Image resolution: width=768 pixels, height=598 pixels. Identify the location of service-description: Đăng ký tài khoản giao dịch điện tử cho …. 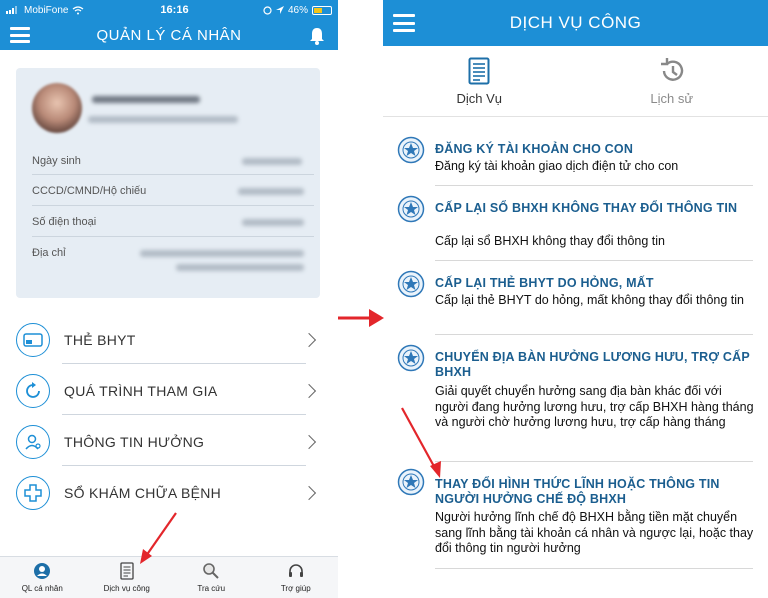
(557, 166).